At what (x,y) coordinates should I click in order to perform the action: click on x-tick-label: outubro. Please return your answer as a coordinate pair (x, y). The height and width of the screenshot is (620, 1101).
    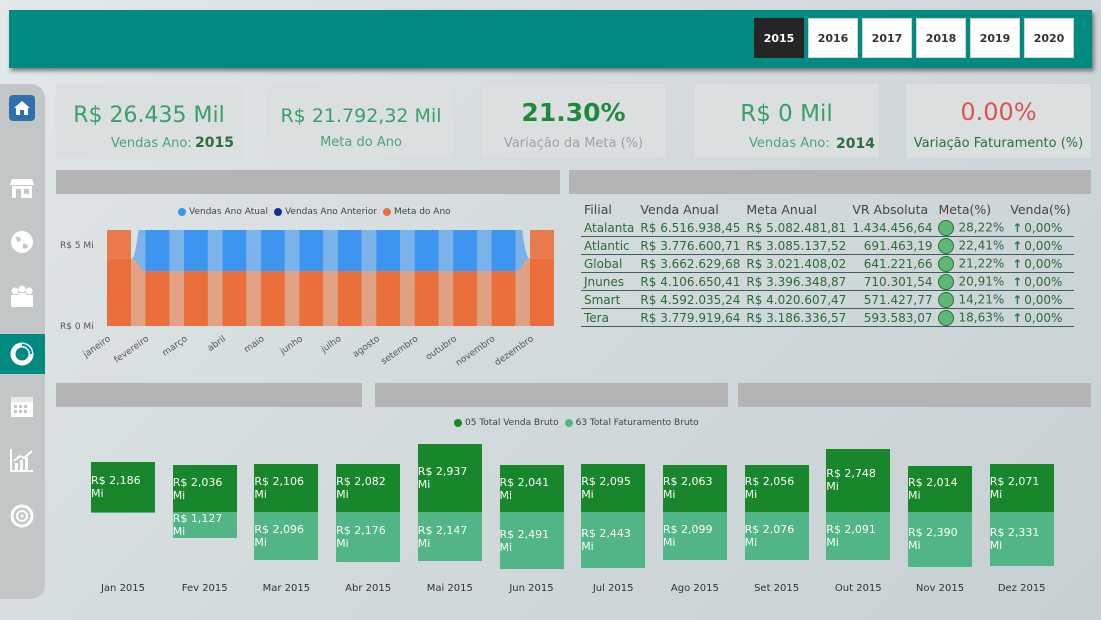
    Looking at the image, I should click on (441, 348).